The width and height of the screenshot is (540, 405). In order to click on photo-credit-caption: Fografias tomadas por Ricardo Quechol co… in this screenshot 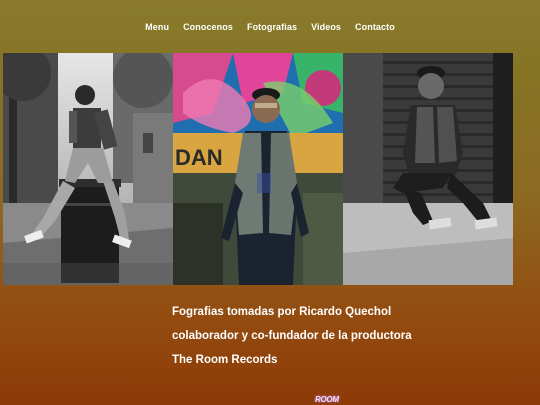, I will do `click(292, 336)`.